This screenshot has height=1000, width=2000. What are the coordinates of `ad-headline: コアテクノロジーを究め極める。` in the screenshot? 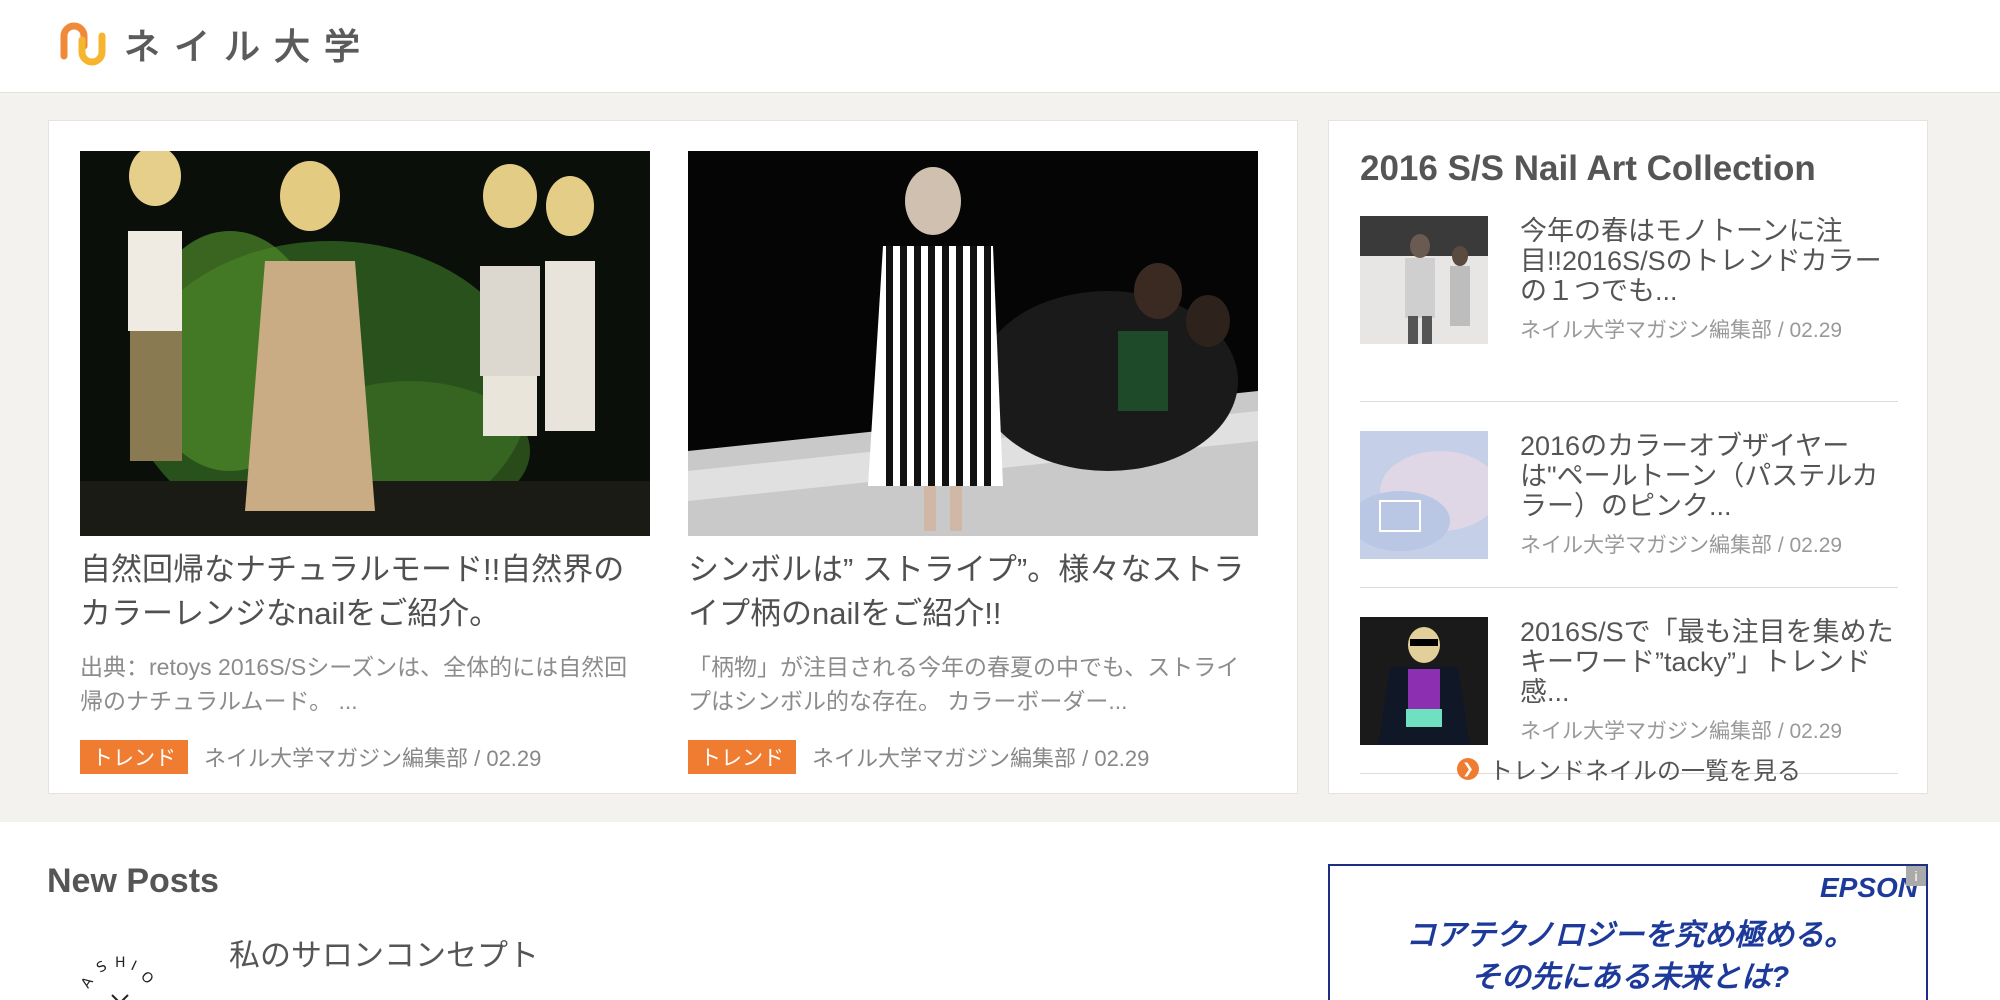 It's located at (1630, 935).